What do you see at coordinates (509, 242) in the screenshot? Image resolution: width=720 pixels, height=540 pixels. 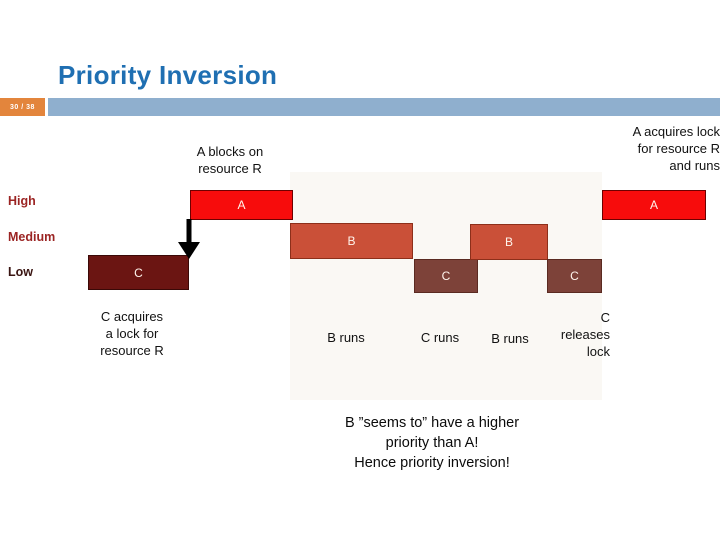 I see `task-bar-b-second: B` at bounding box center [509, 242].